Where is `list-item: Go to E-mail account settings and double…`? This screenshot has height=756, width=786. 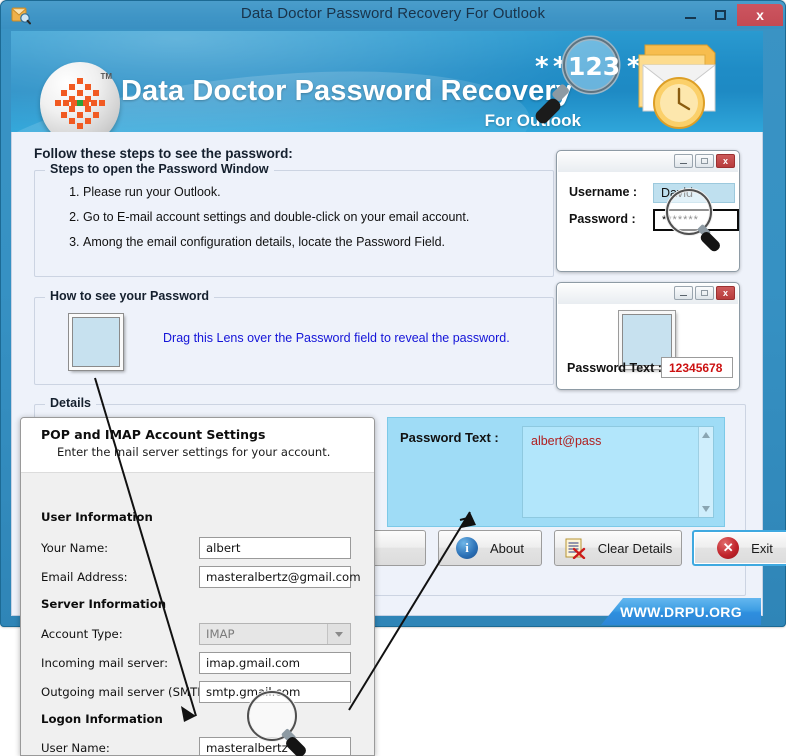
list-item: Go to E-mail account settings and double… is located at coordinates (318, 217).